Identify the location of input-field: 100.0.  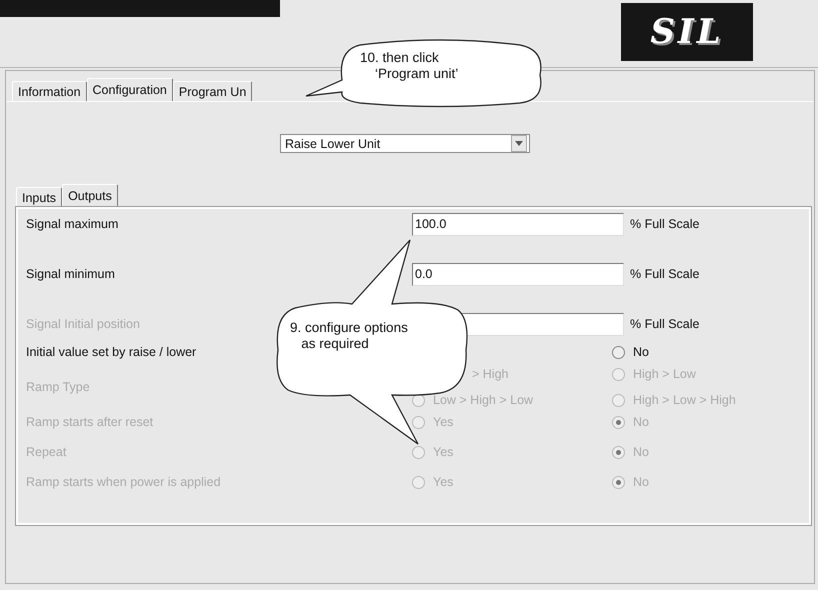
(518, 224).